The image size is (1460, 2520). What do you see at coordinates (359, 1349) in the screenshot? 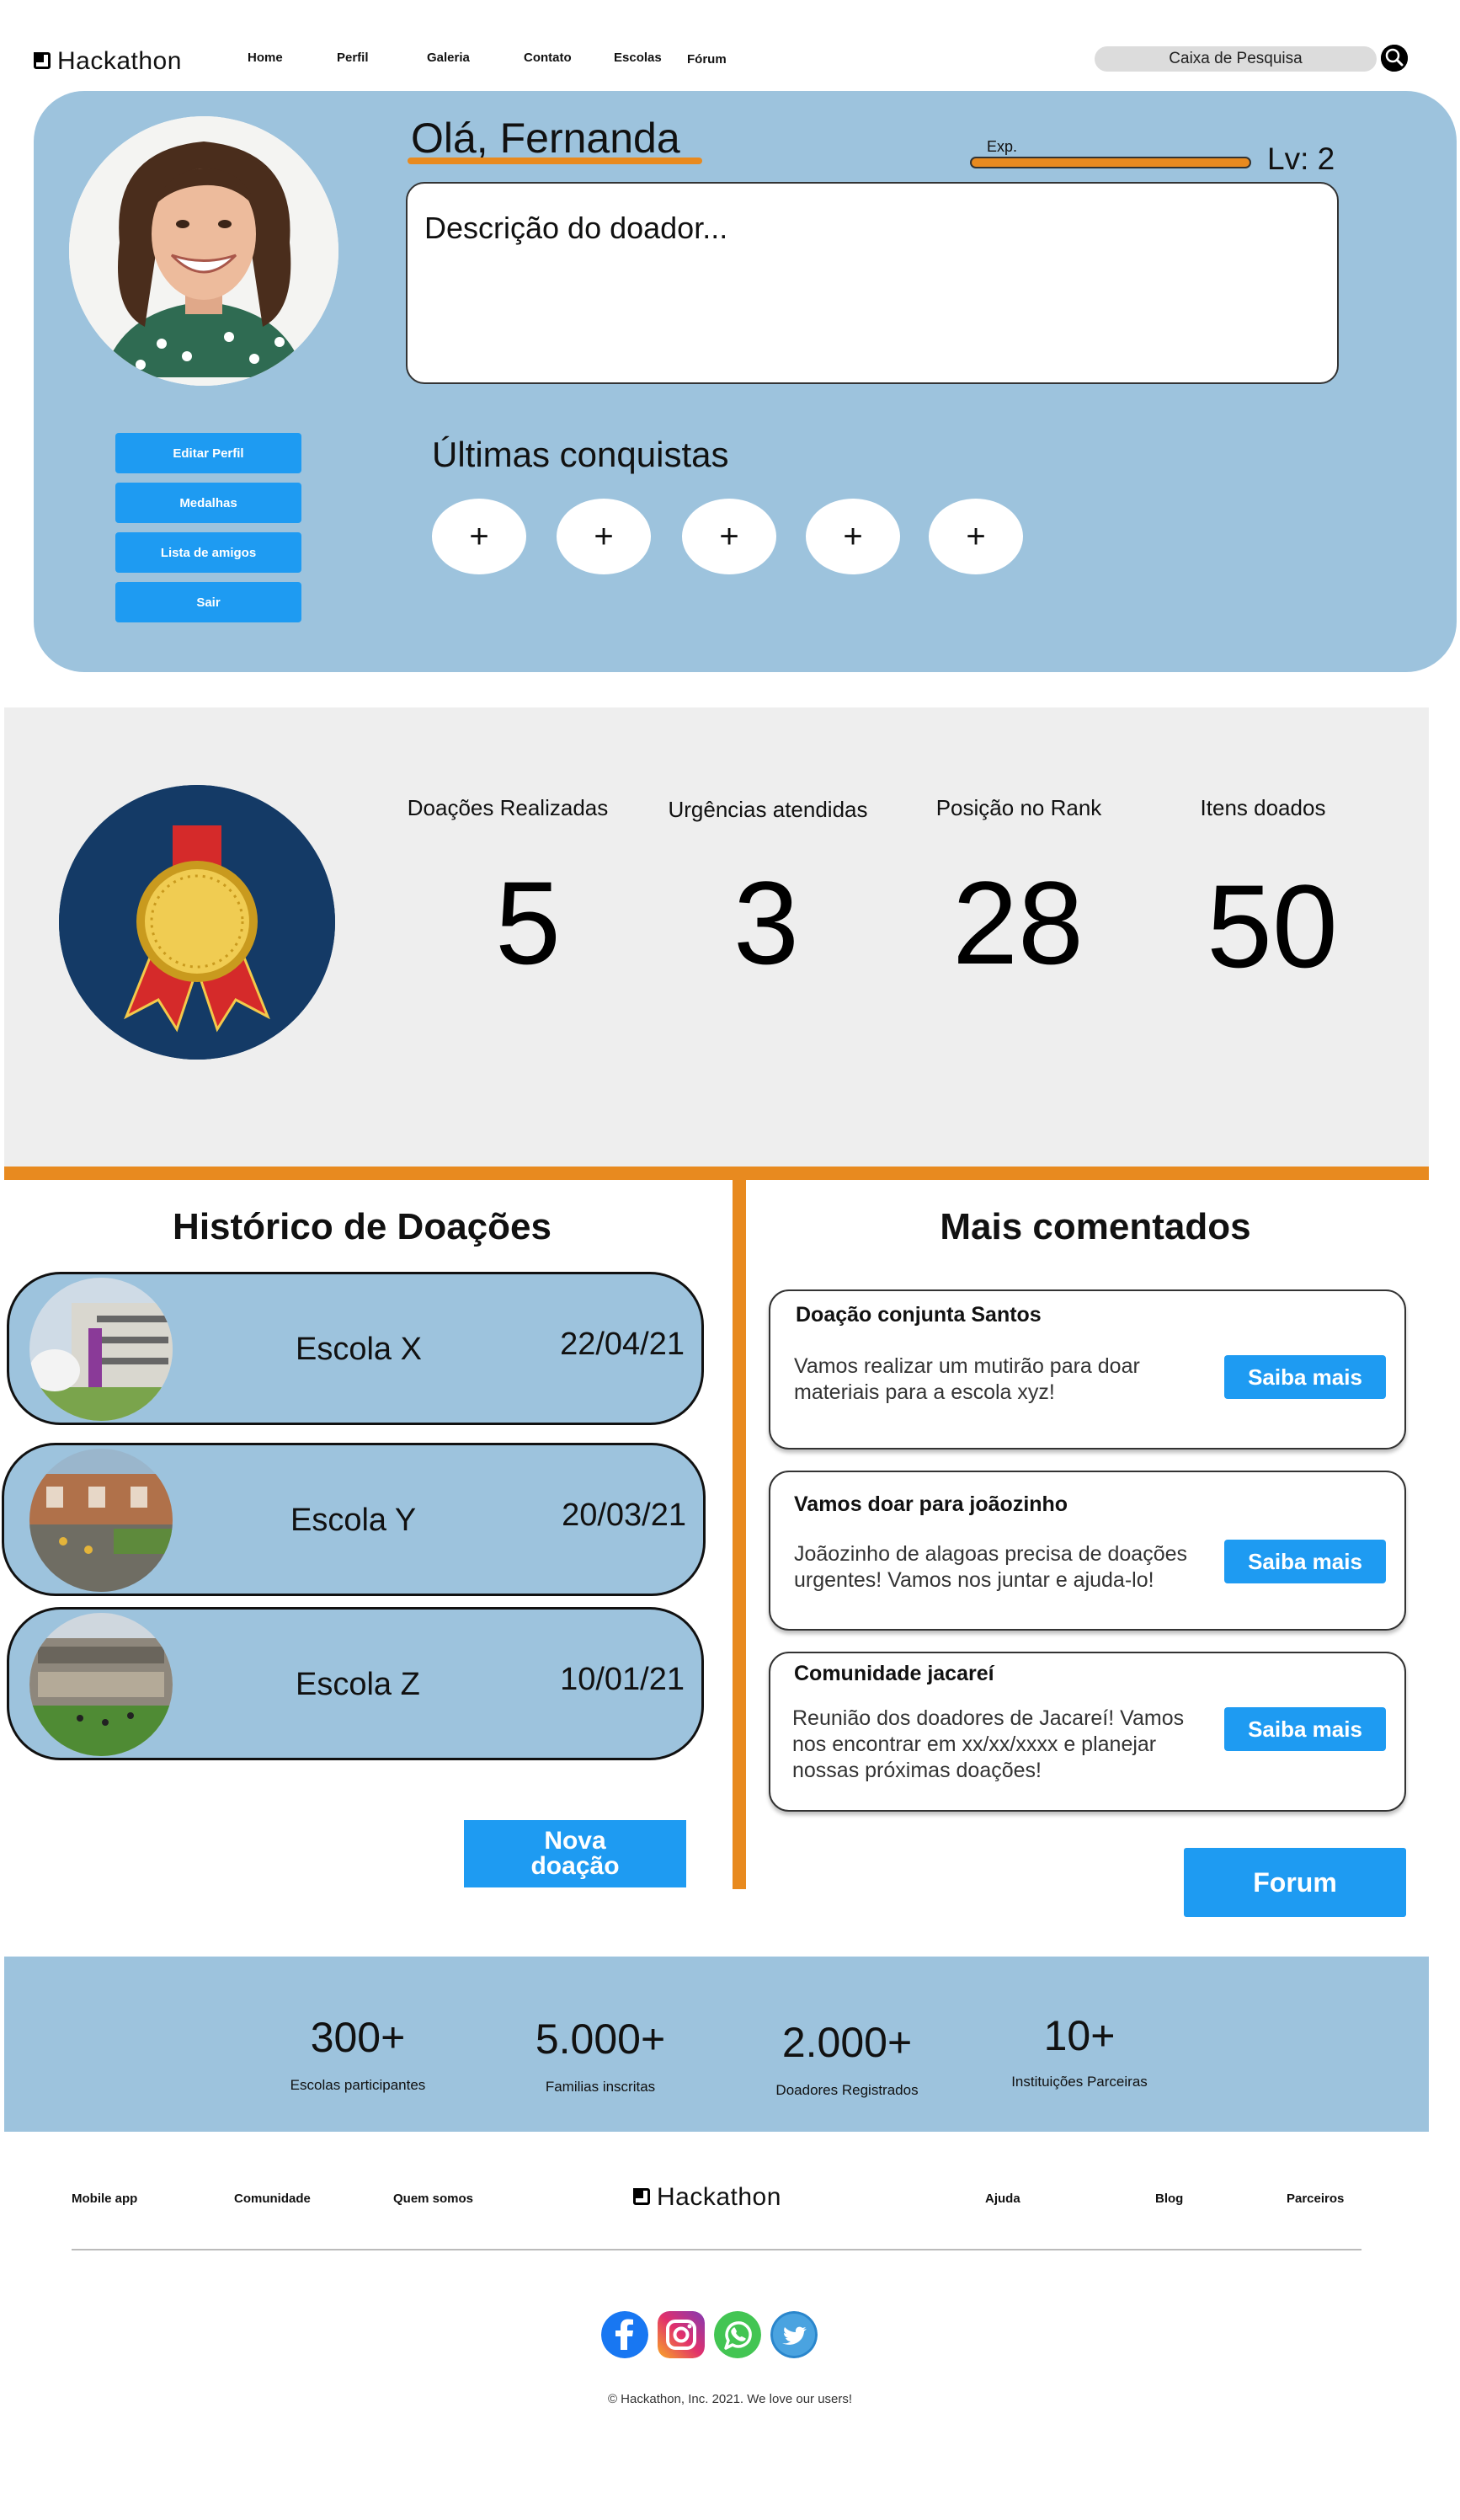
I see `history-school-name: Escola X` at bounding box center [359, 1349].